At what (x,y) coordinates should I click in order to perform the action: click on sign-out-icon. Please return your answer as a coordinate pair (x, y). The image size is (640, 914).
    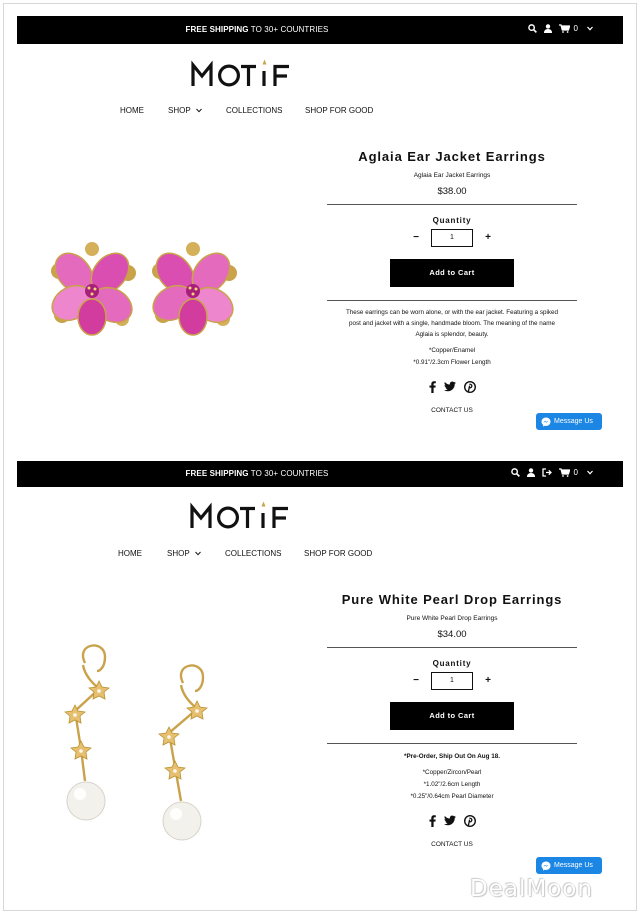
    Looking at the image, I should click on (546, 472).